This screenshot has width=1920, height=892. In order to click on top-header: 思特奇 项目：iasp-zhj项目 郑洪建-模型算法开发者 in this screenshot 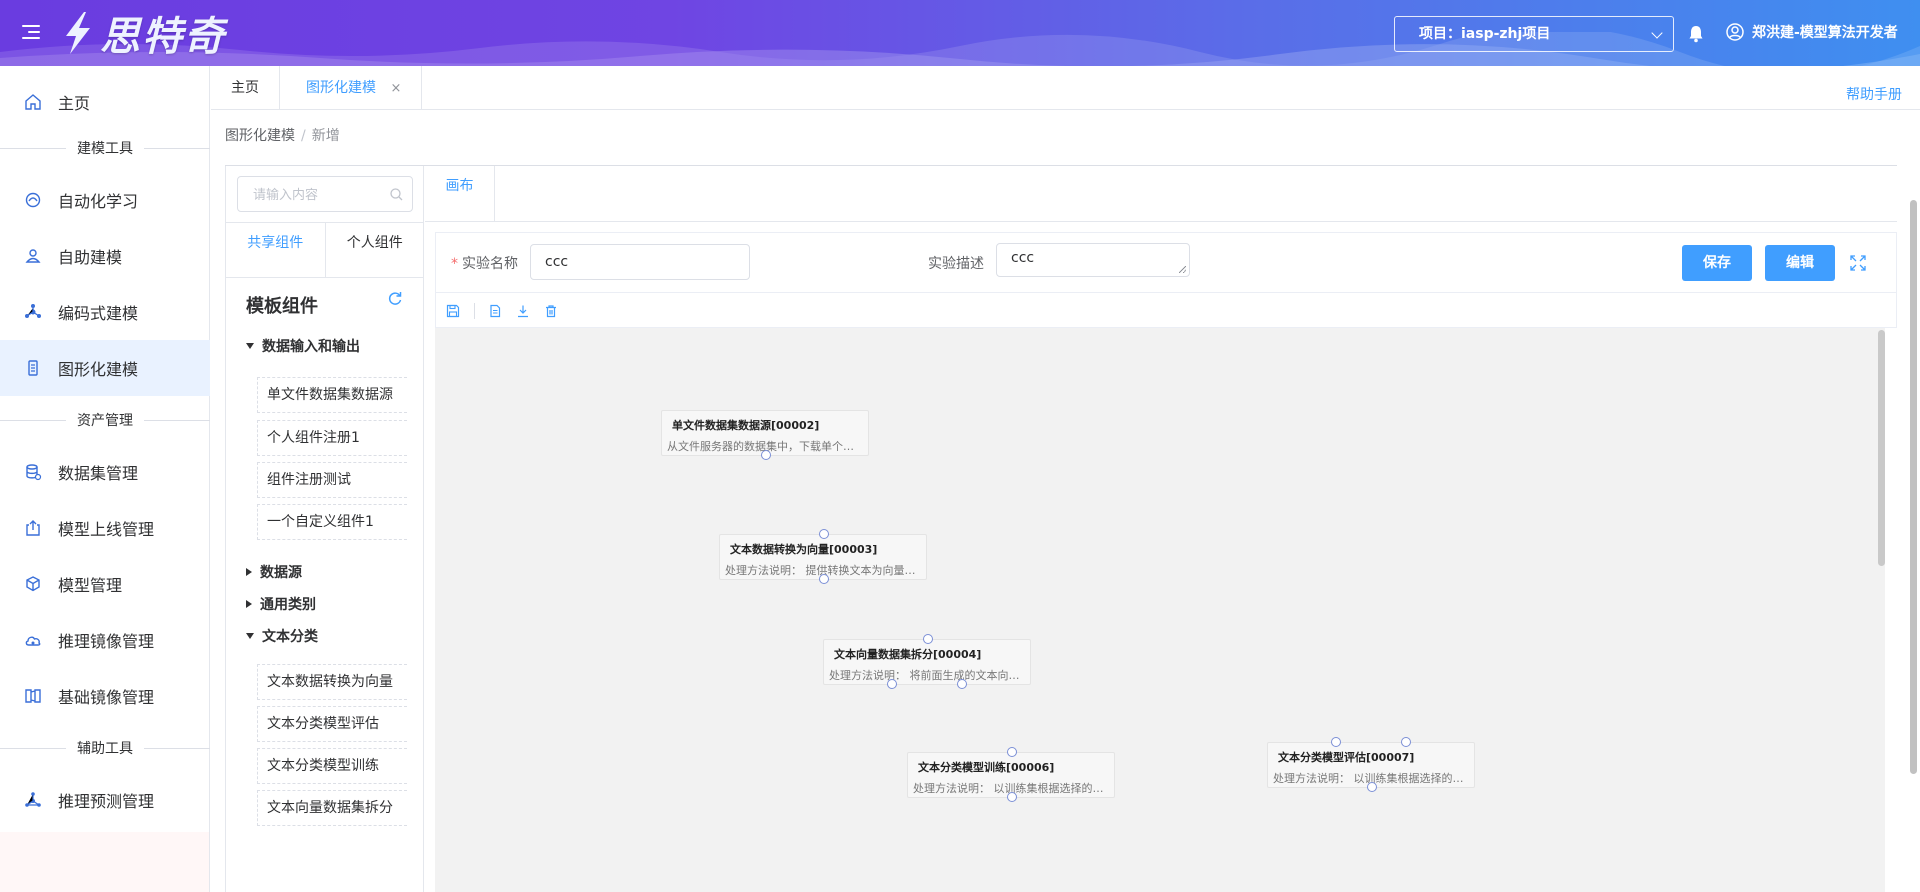, I will do `click(960, 33)`.